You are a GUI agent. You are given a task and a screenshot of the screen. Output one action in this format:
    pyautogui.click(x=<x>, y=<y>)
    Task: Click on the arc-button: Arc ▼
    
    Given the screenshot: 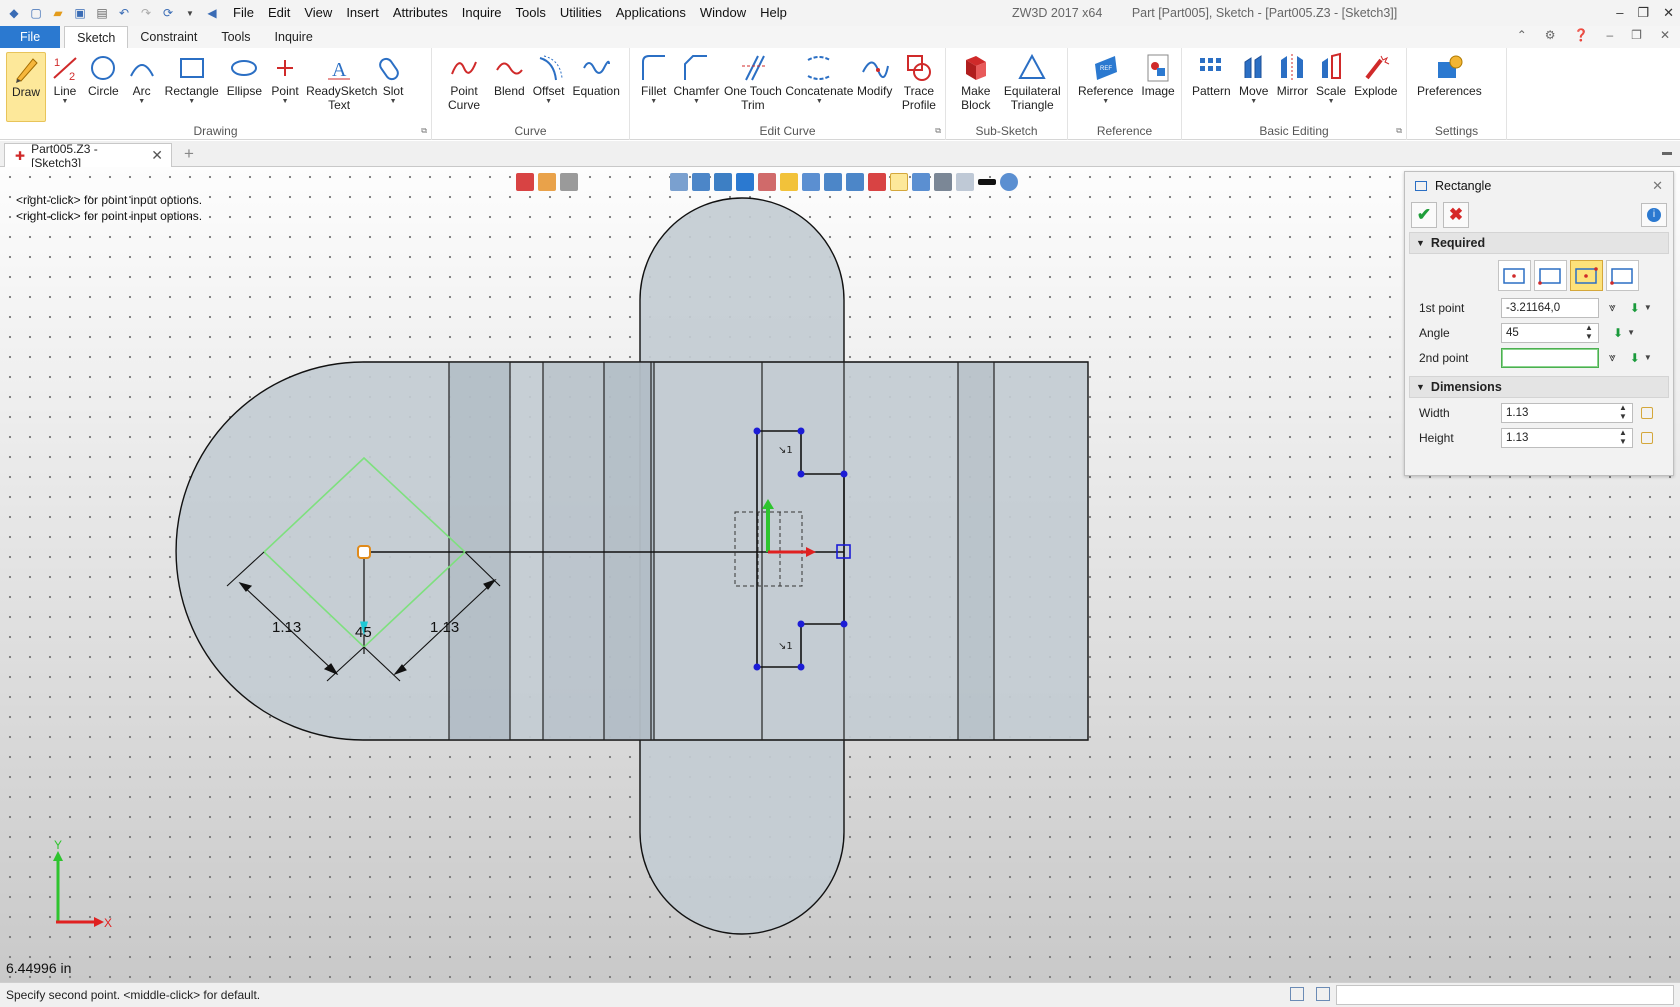 What is the action you would take?
    pyautogui.click(x=142, y=87)
    